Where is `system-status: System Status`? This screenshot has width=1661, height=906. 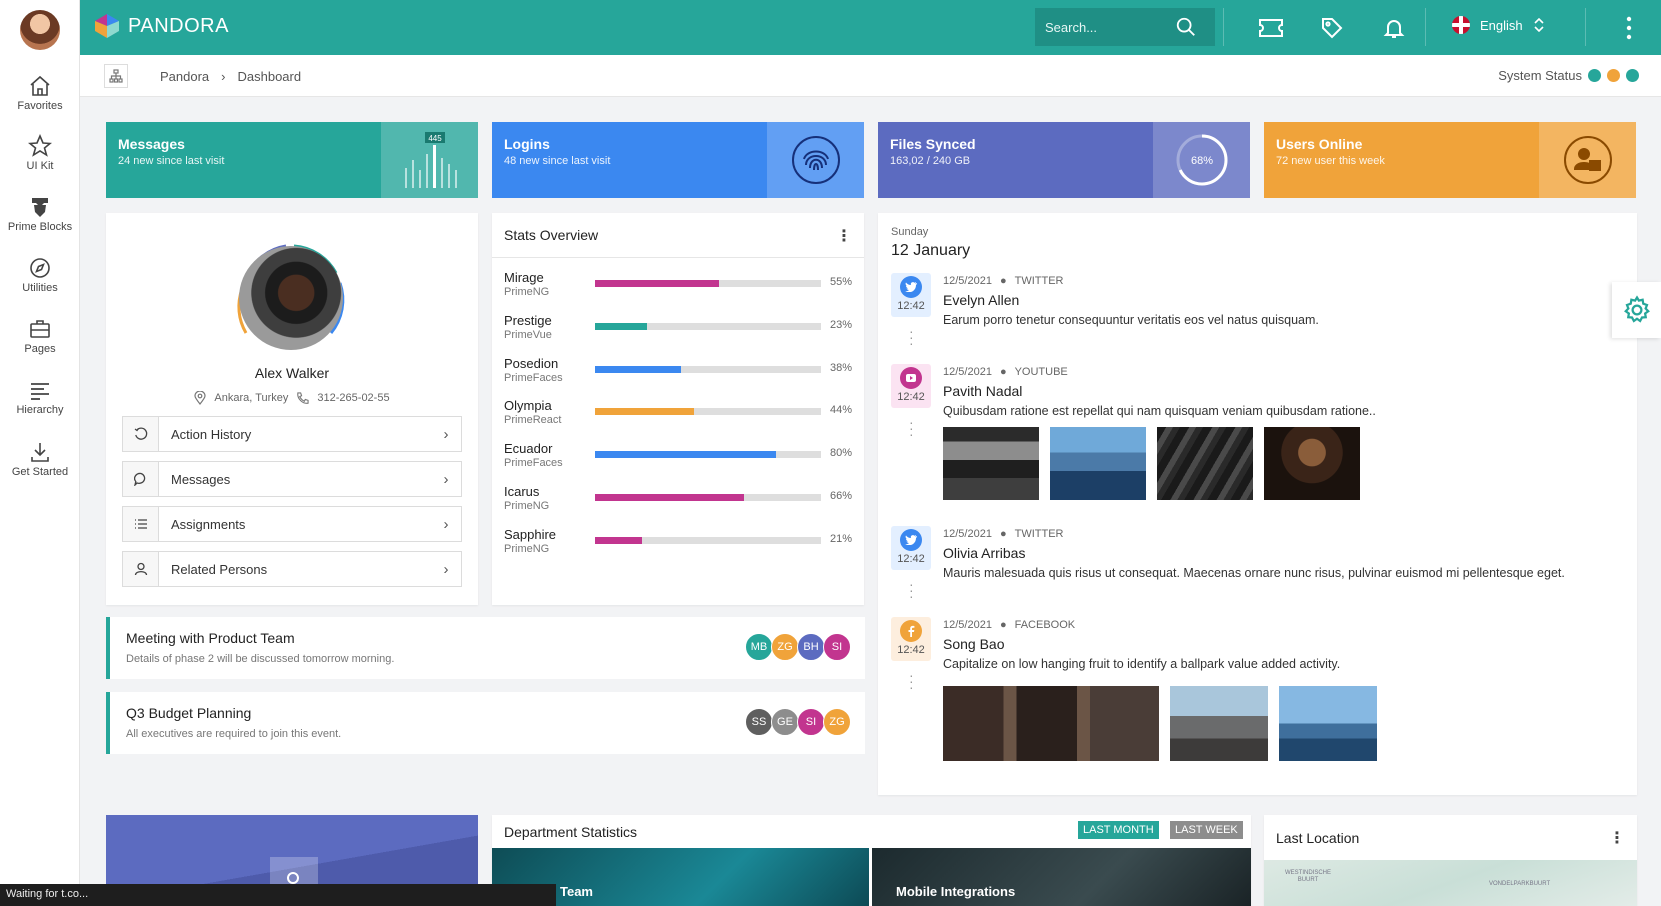
system-status: System Status is located at coordinates (1568, 75).